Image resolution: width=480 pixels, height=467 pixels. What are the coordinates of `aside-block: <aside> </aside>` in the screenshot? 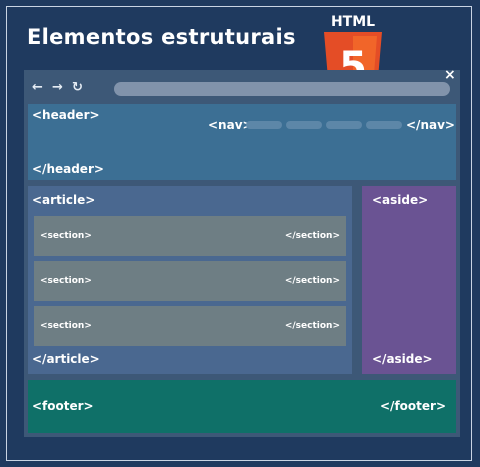 It's located at (409, 280).